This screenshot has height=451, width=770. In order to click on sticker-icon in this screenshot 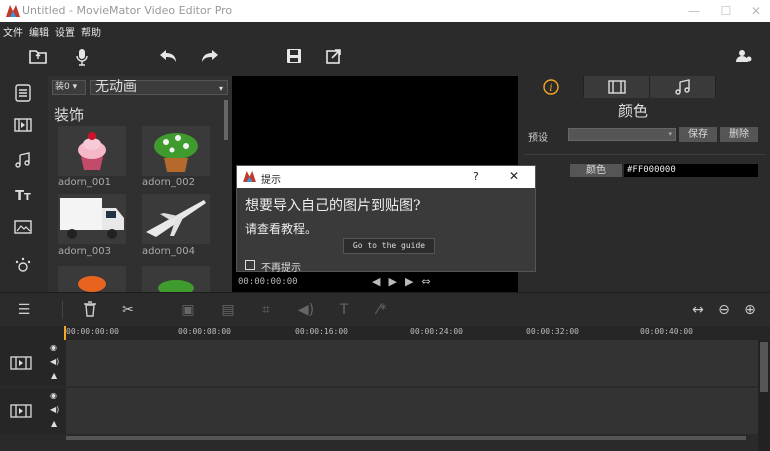, I will do `click(23, 231)`.